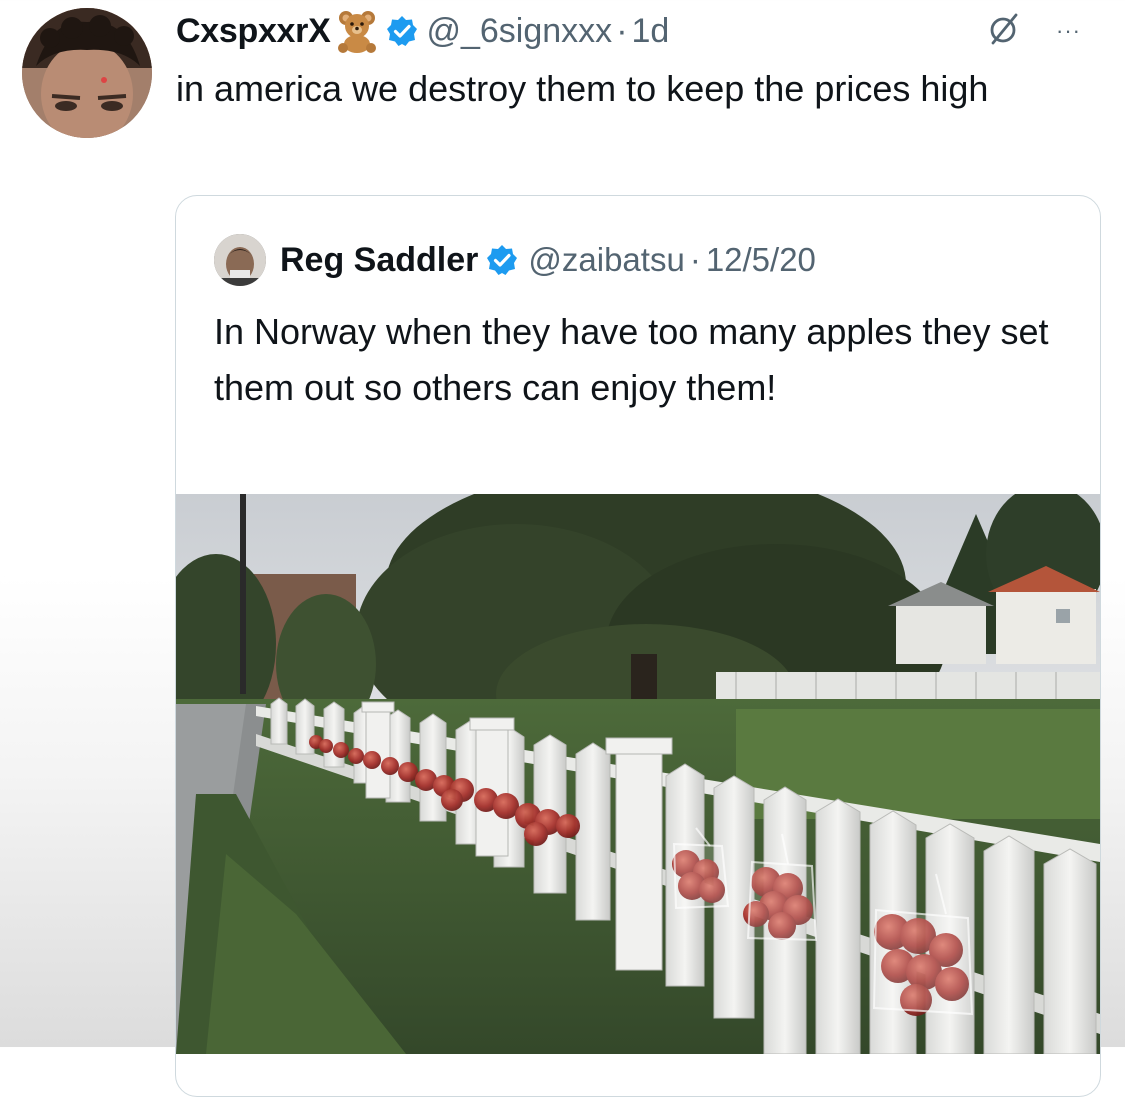 This screenshot has height=1097, width=1125. What do you see at coordinates (651, 31) in the screenshot?
I see `tweet-timestamp: 1d` at bounding box center [651, 31].